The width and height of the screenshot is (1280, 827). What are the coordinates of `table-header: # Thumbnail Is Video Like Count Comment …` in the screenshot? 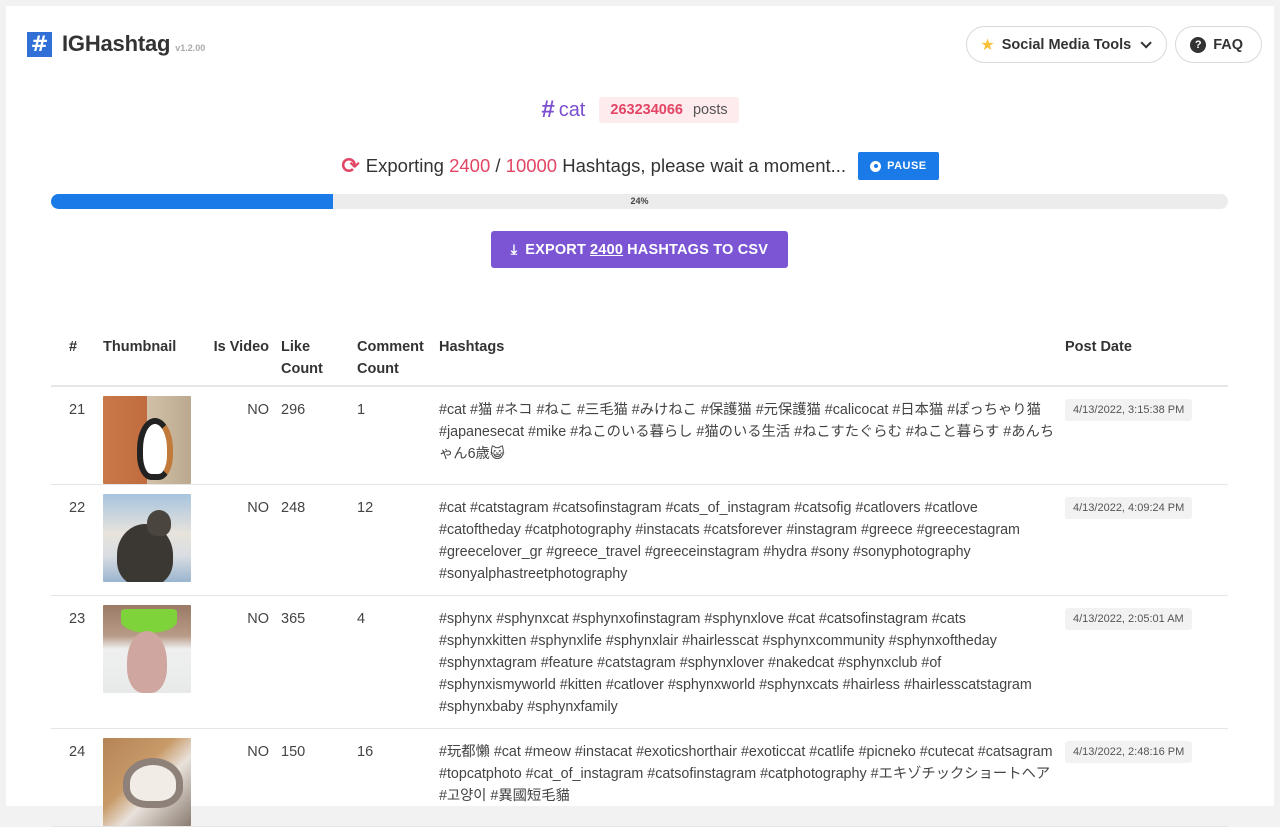 It's located at (639, 361).